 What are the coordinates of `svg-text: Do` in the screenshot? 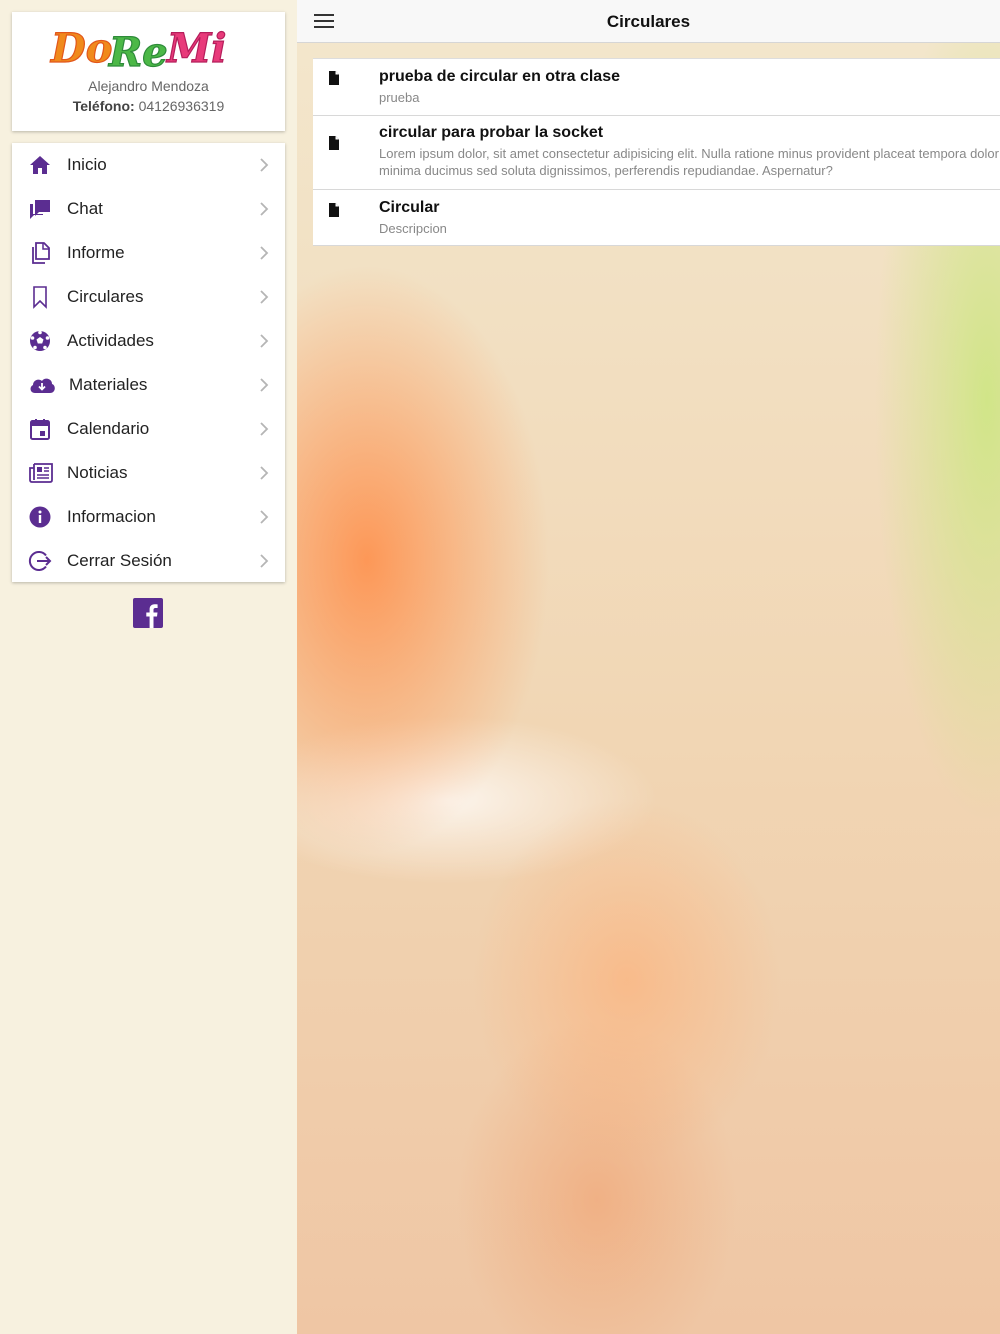 It's located at (81, 48).